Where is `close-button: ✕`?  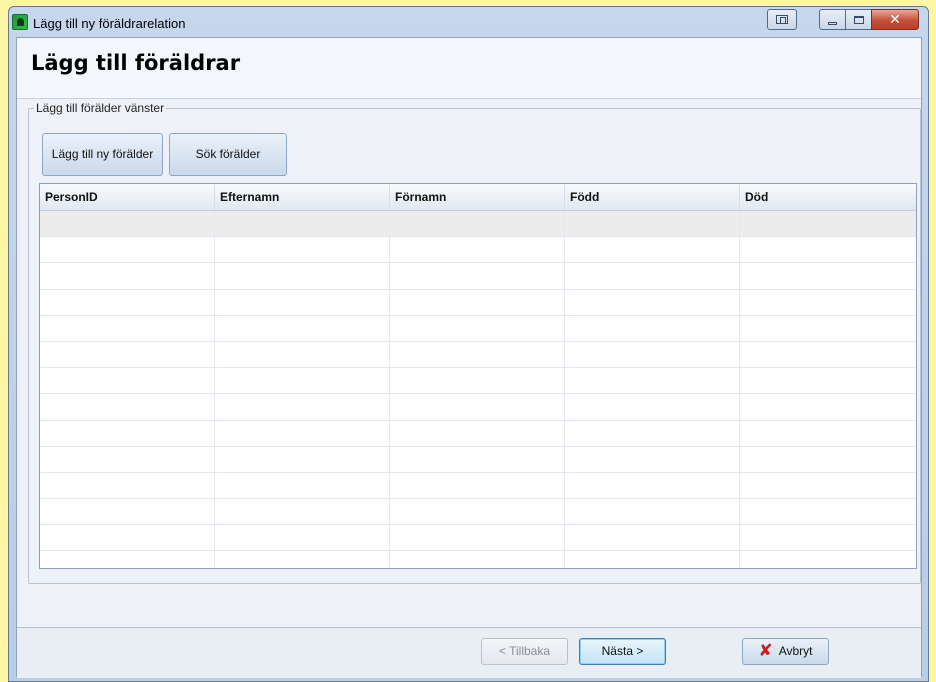 close-button: ✕ is located at coordinates (895, 19).